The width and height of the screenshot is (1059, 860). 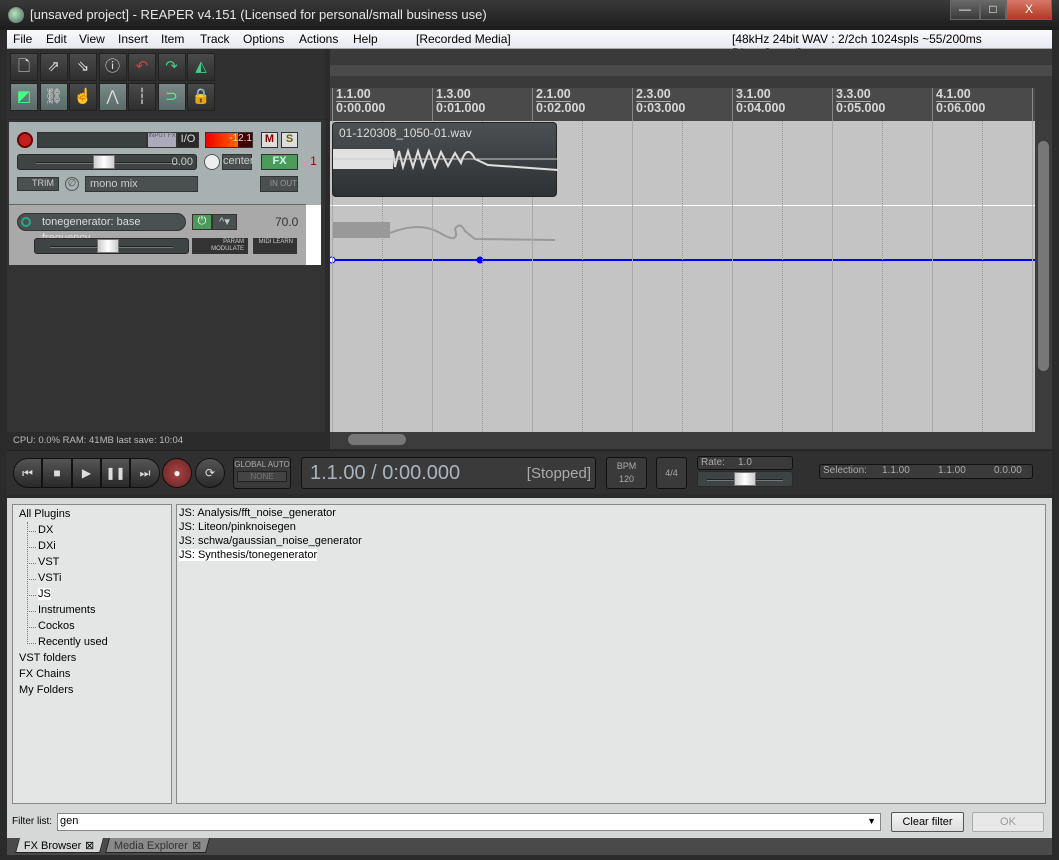 I want to click on midi-learn-button: MIDI LEARN, so click(x=275, y=246).